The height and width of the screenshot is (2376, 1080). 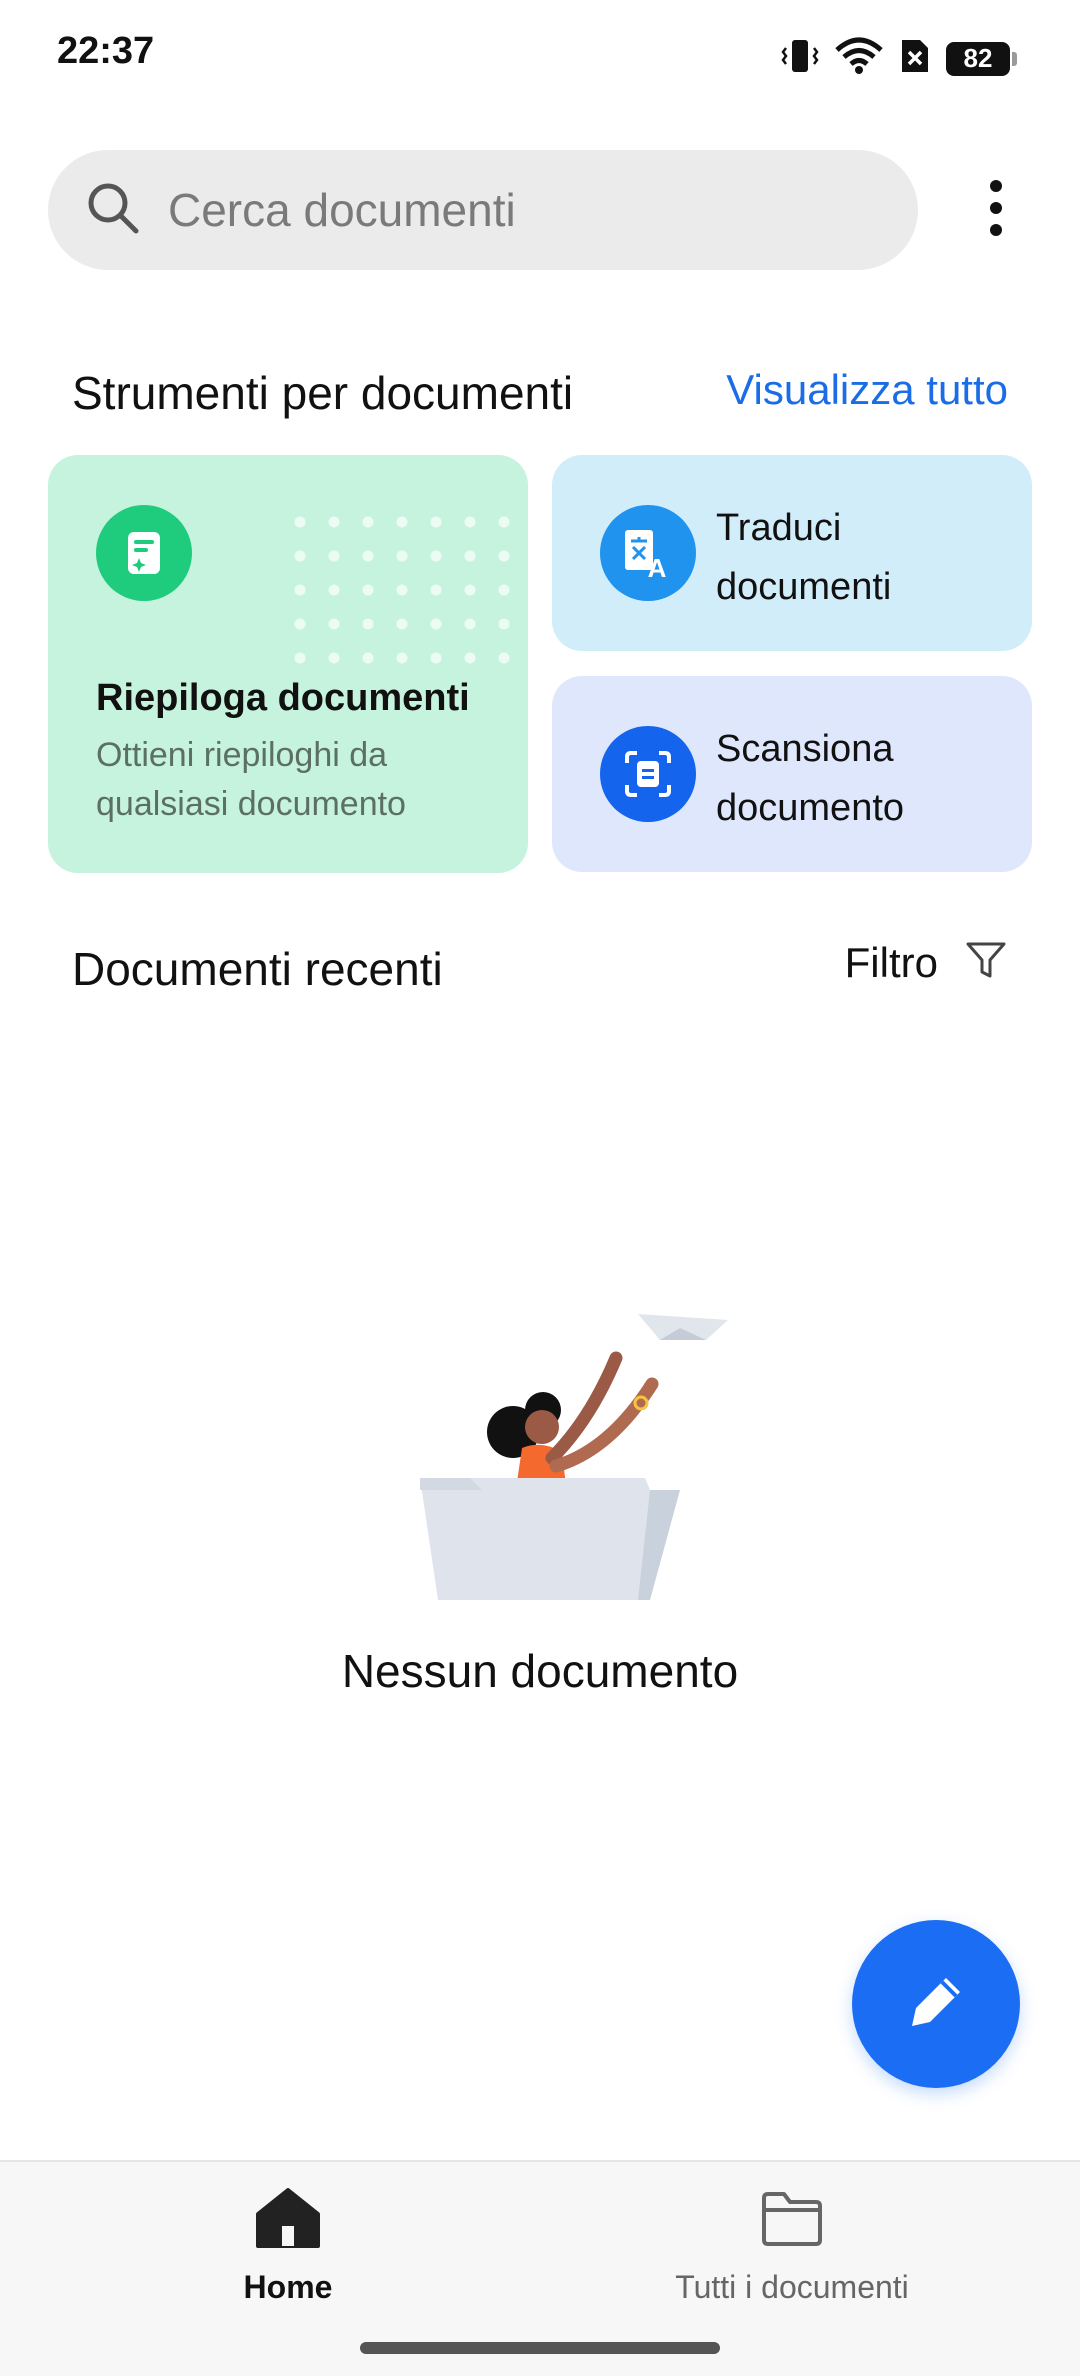 What do you see at coordinates (978, 58) in the screenshot?
I see `battery-level: 82` at bounding box center [978, 58].